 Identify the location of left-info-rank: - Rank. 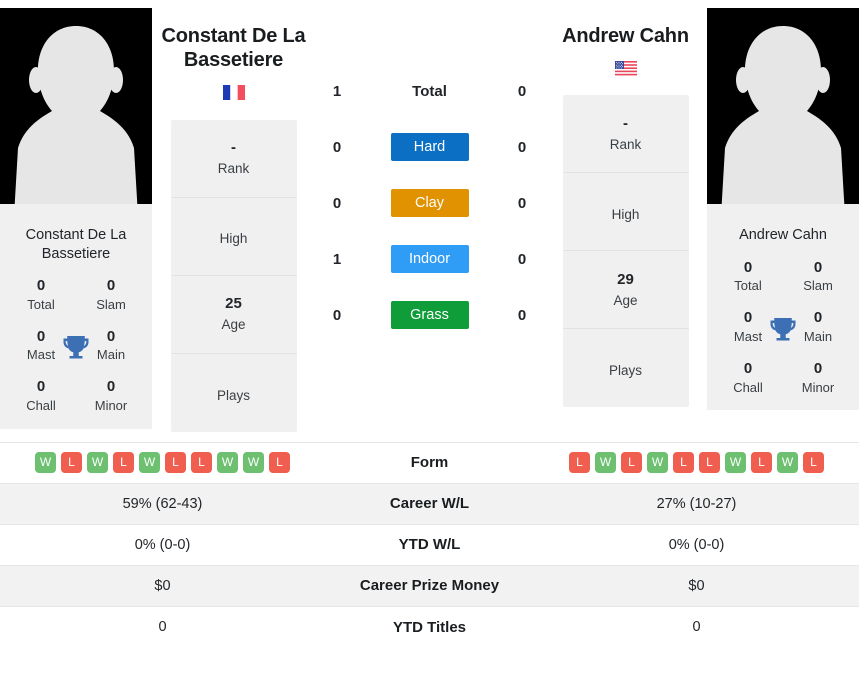
(233, 159).